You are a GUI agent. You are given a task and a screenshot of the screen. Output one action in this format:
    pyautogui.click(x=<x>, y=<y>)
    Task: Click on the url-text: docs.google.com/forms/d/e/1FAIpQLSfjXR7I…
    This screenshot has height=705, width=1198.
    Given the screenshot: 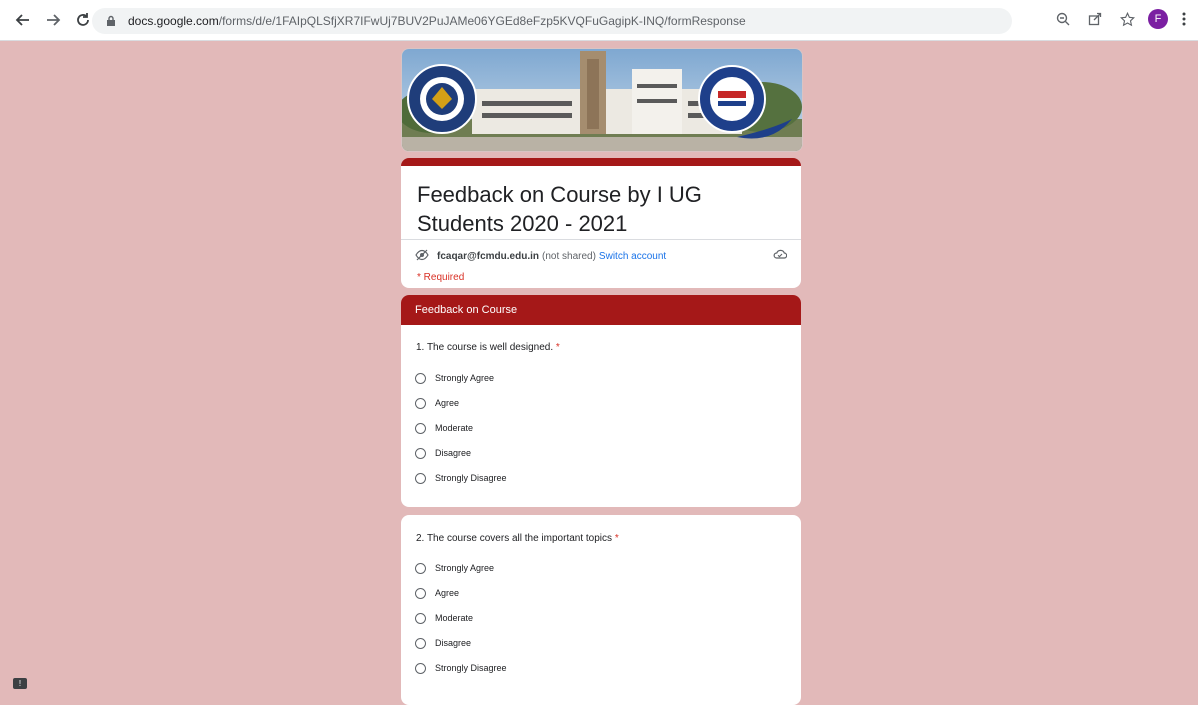 What is the action you would take?
    pyautogui.click(x=437, y=21)
    